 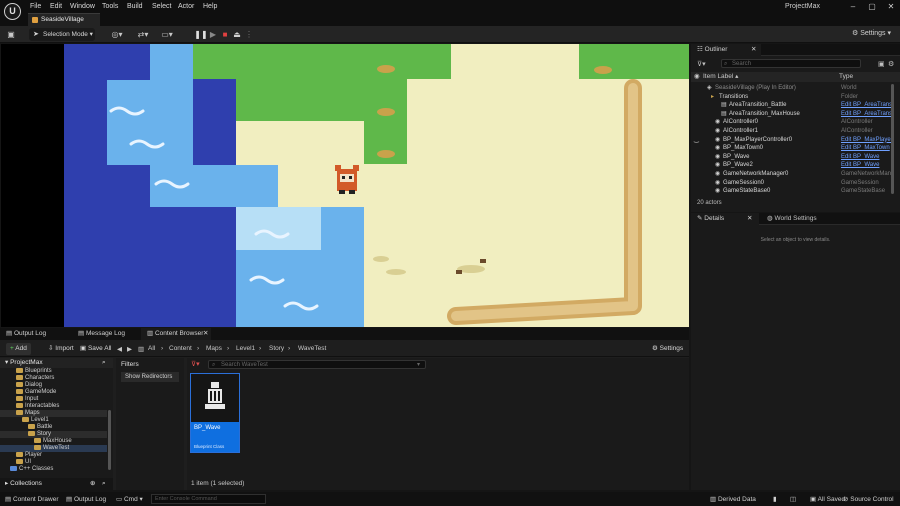 I want to click on menu-select: Select, so click(x=161, y=6).